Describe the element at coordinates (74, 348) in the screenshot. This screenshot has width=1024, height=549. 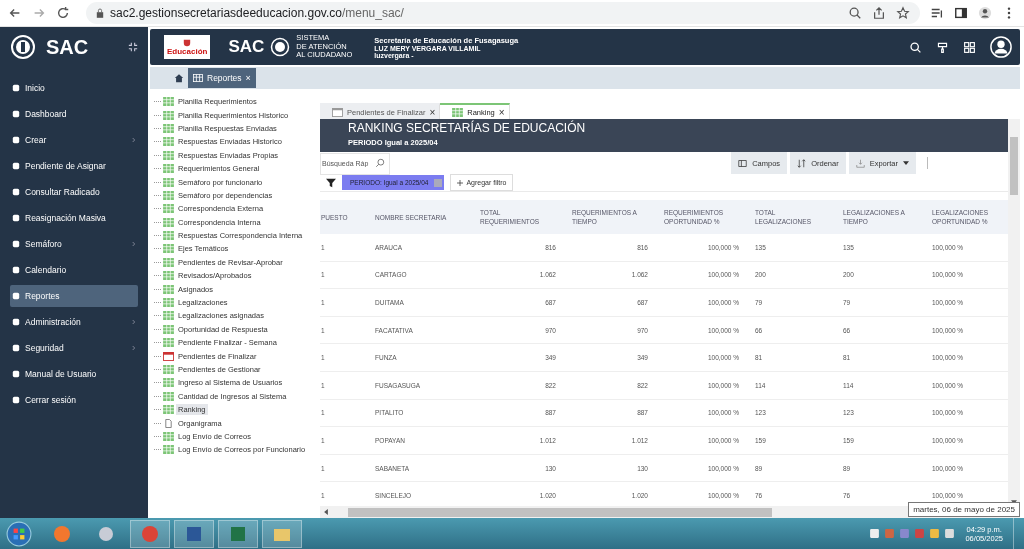
I see `sidebar-item: Seguridad` at that location.